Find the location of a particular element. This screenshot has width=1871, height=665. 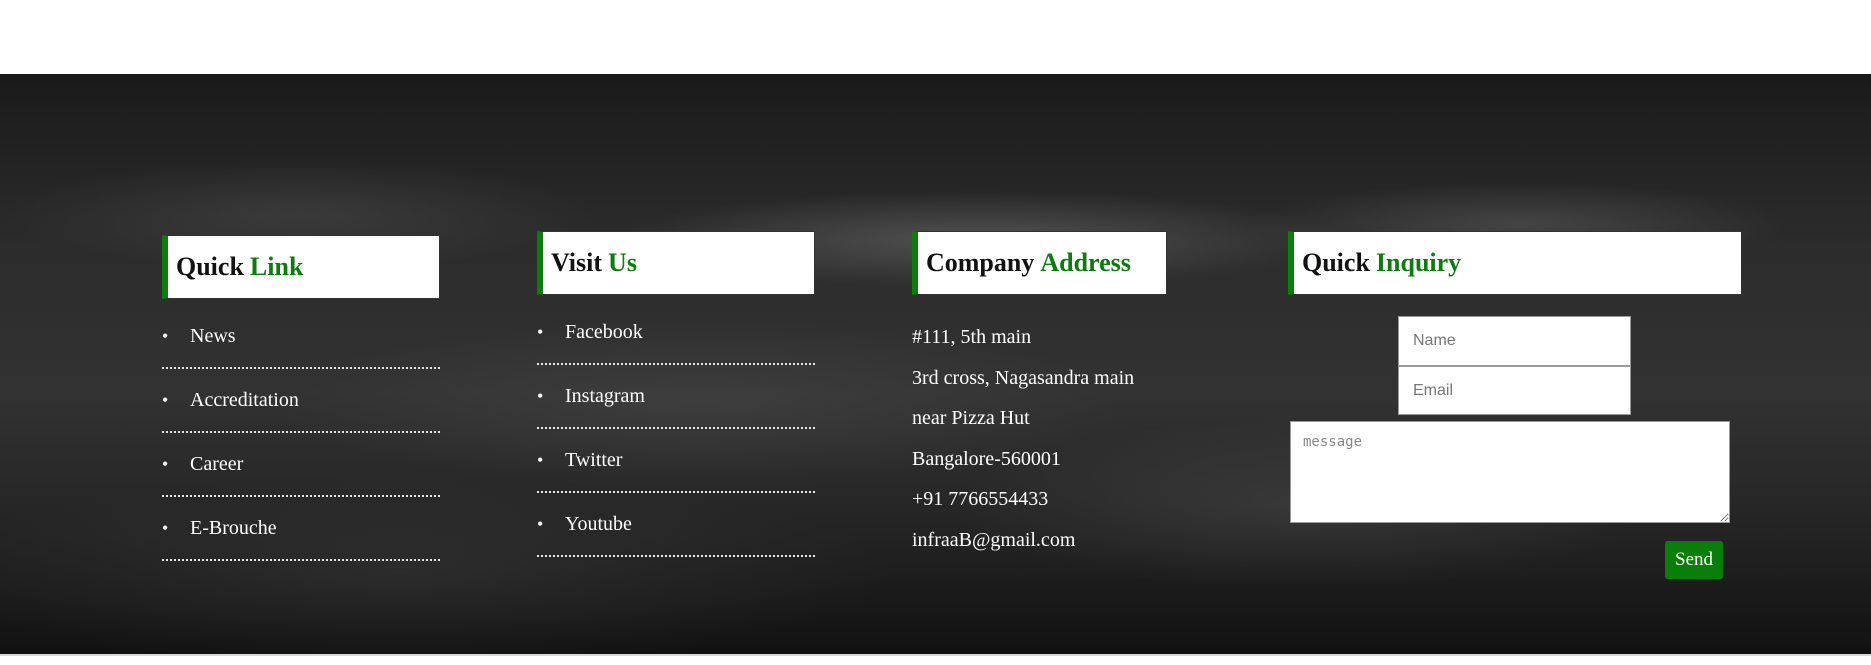

send-button: Send is located at coordinates (1694, 560).